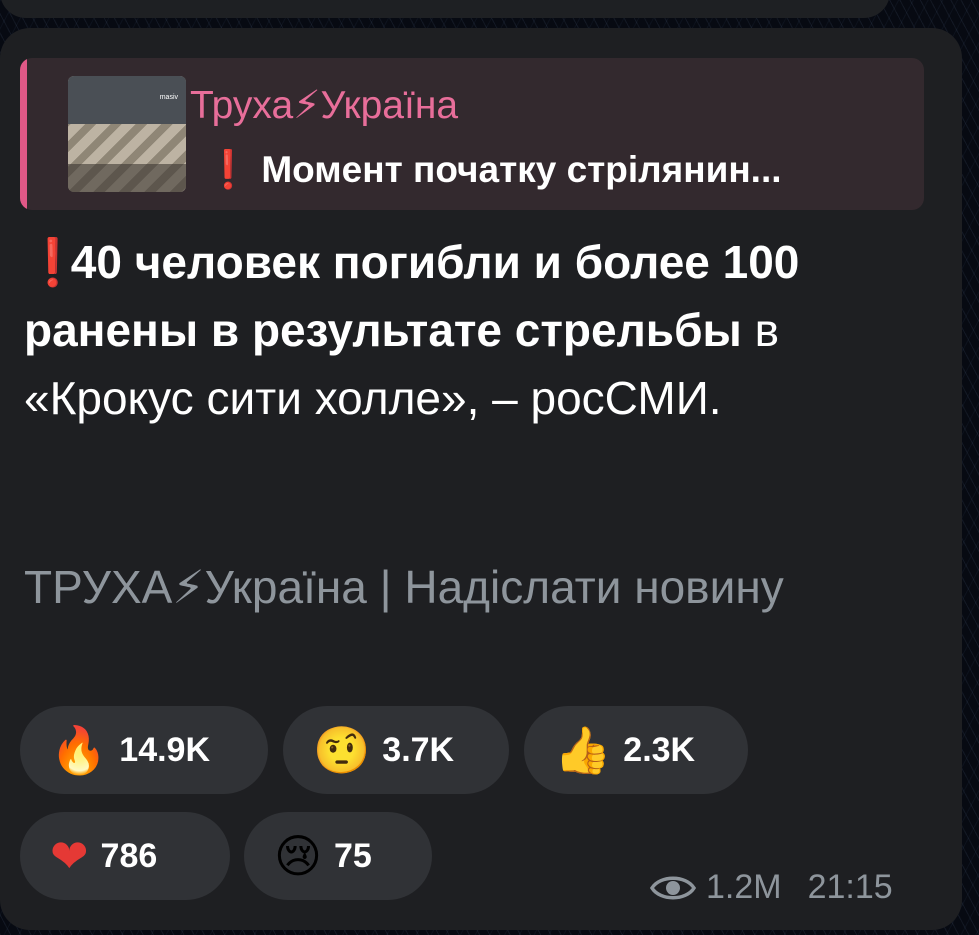  Describe the element at coordinates (165, 749) in the screenshot. I see `reaction-count: 14.9K` at that location.